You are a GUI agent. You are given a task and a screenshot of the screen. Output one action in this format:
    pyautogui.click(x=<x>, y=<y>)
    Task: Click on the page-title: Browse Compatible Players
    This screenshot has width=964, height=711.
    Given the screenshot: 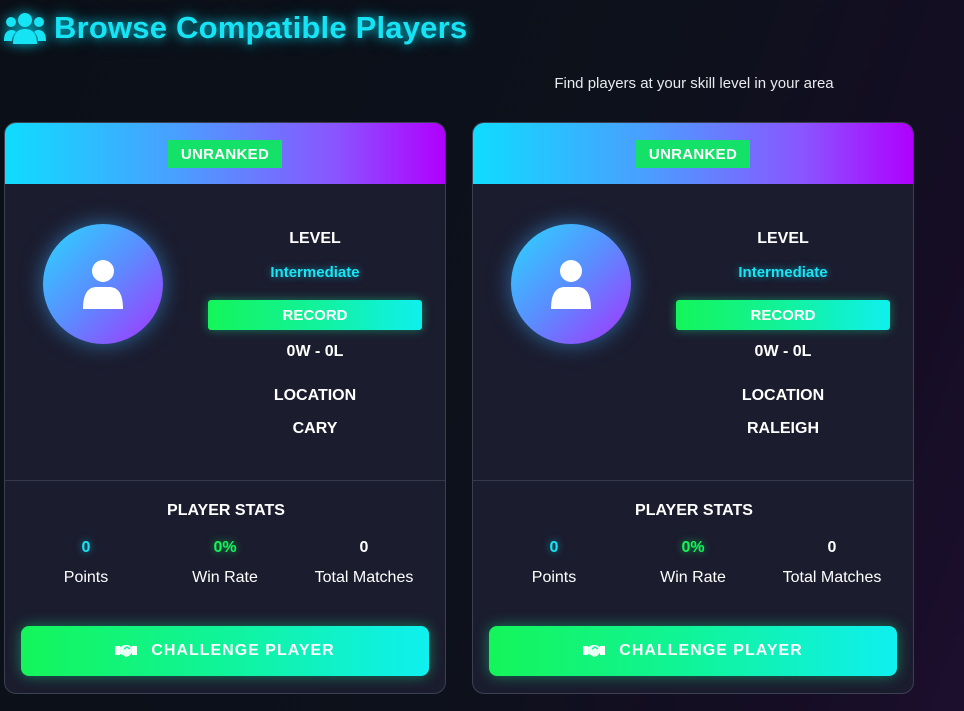 What is the action you would take?
    pyautogui.click(x=261, y=27)
    